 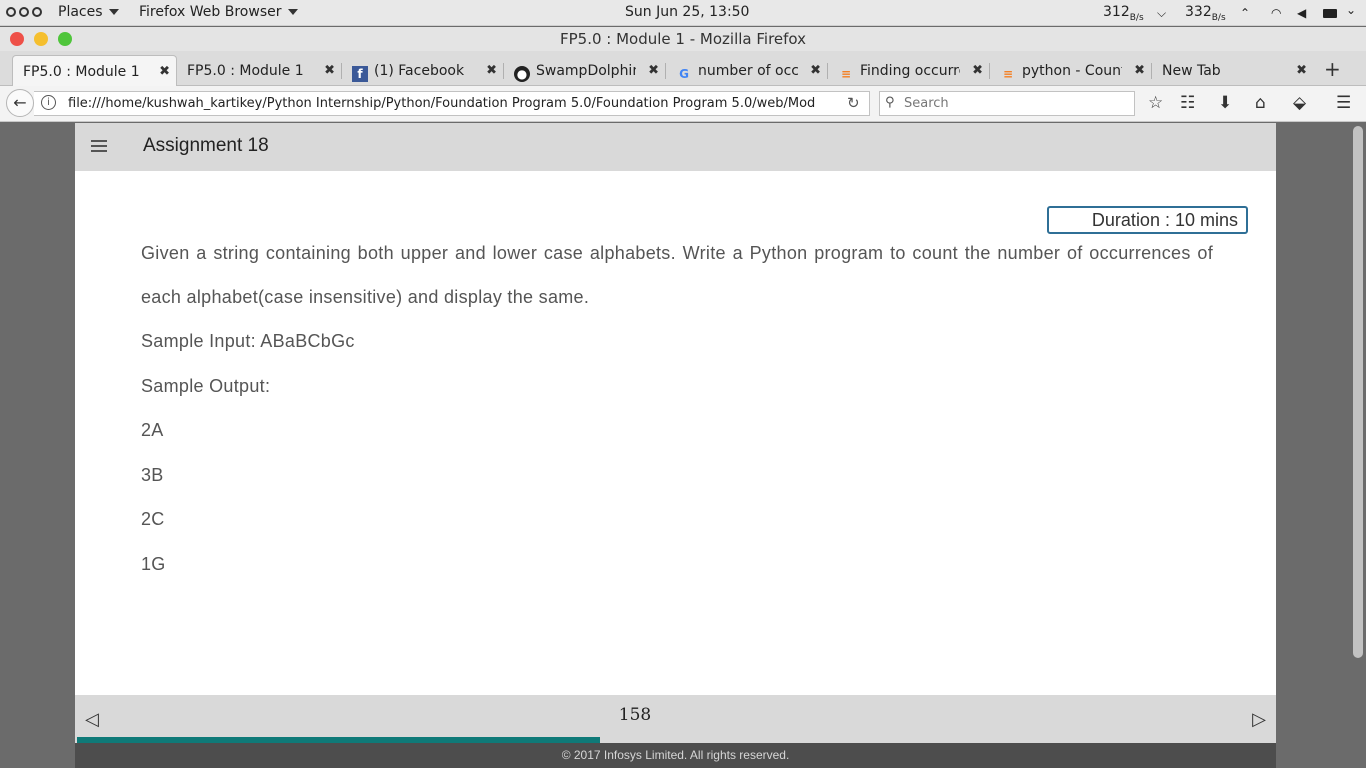 What do you see at coordinates (48, 102) in the screenshot?
I see `page-info-icon: i` at bounding box center [48, 102].